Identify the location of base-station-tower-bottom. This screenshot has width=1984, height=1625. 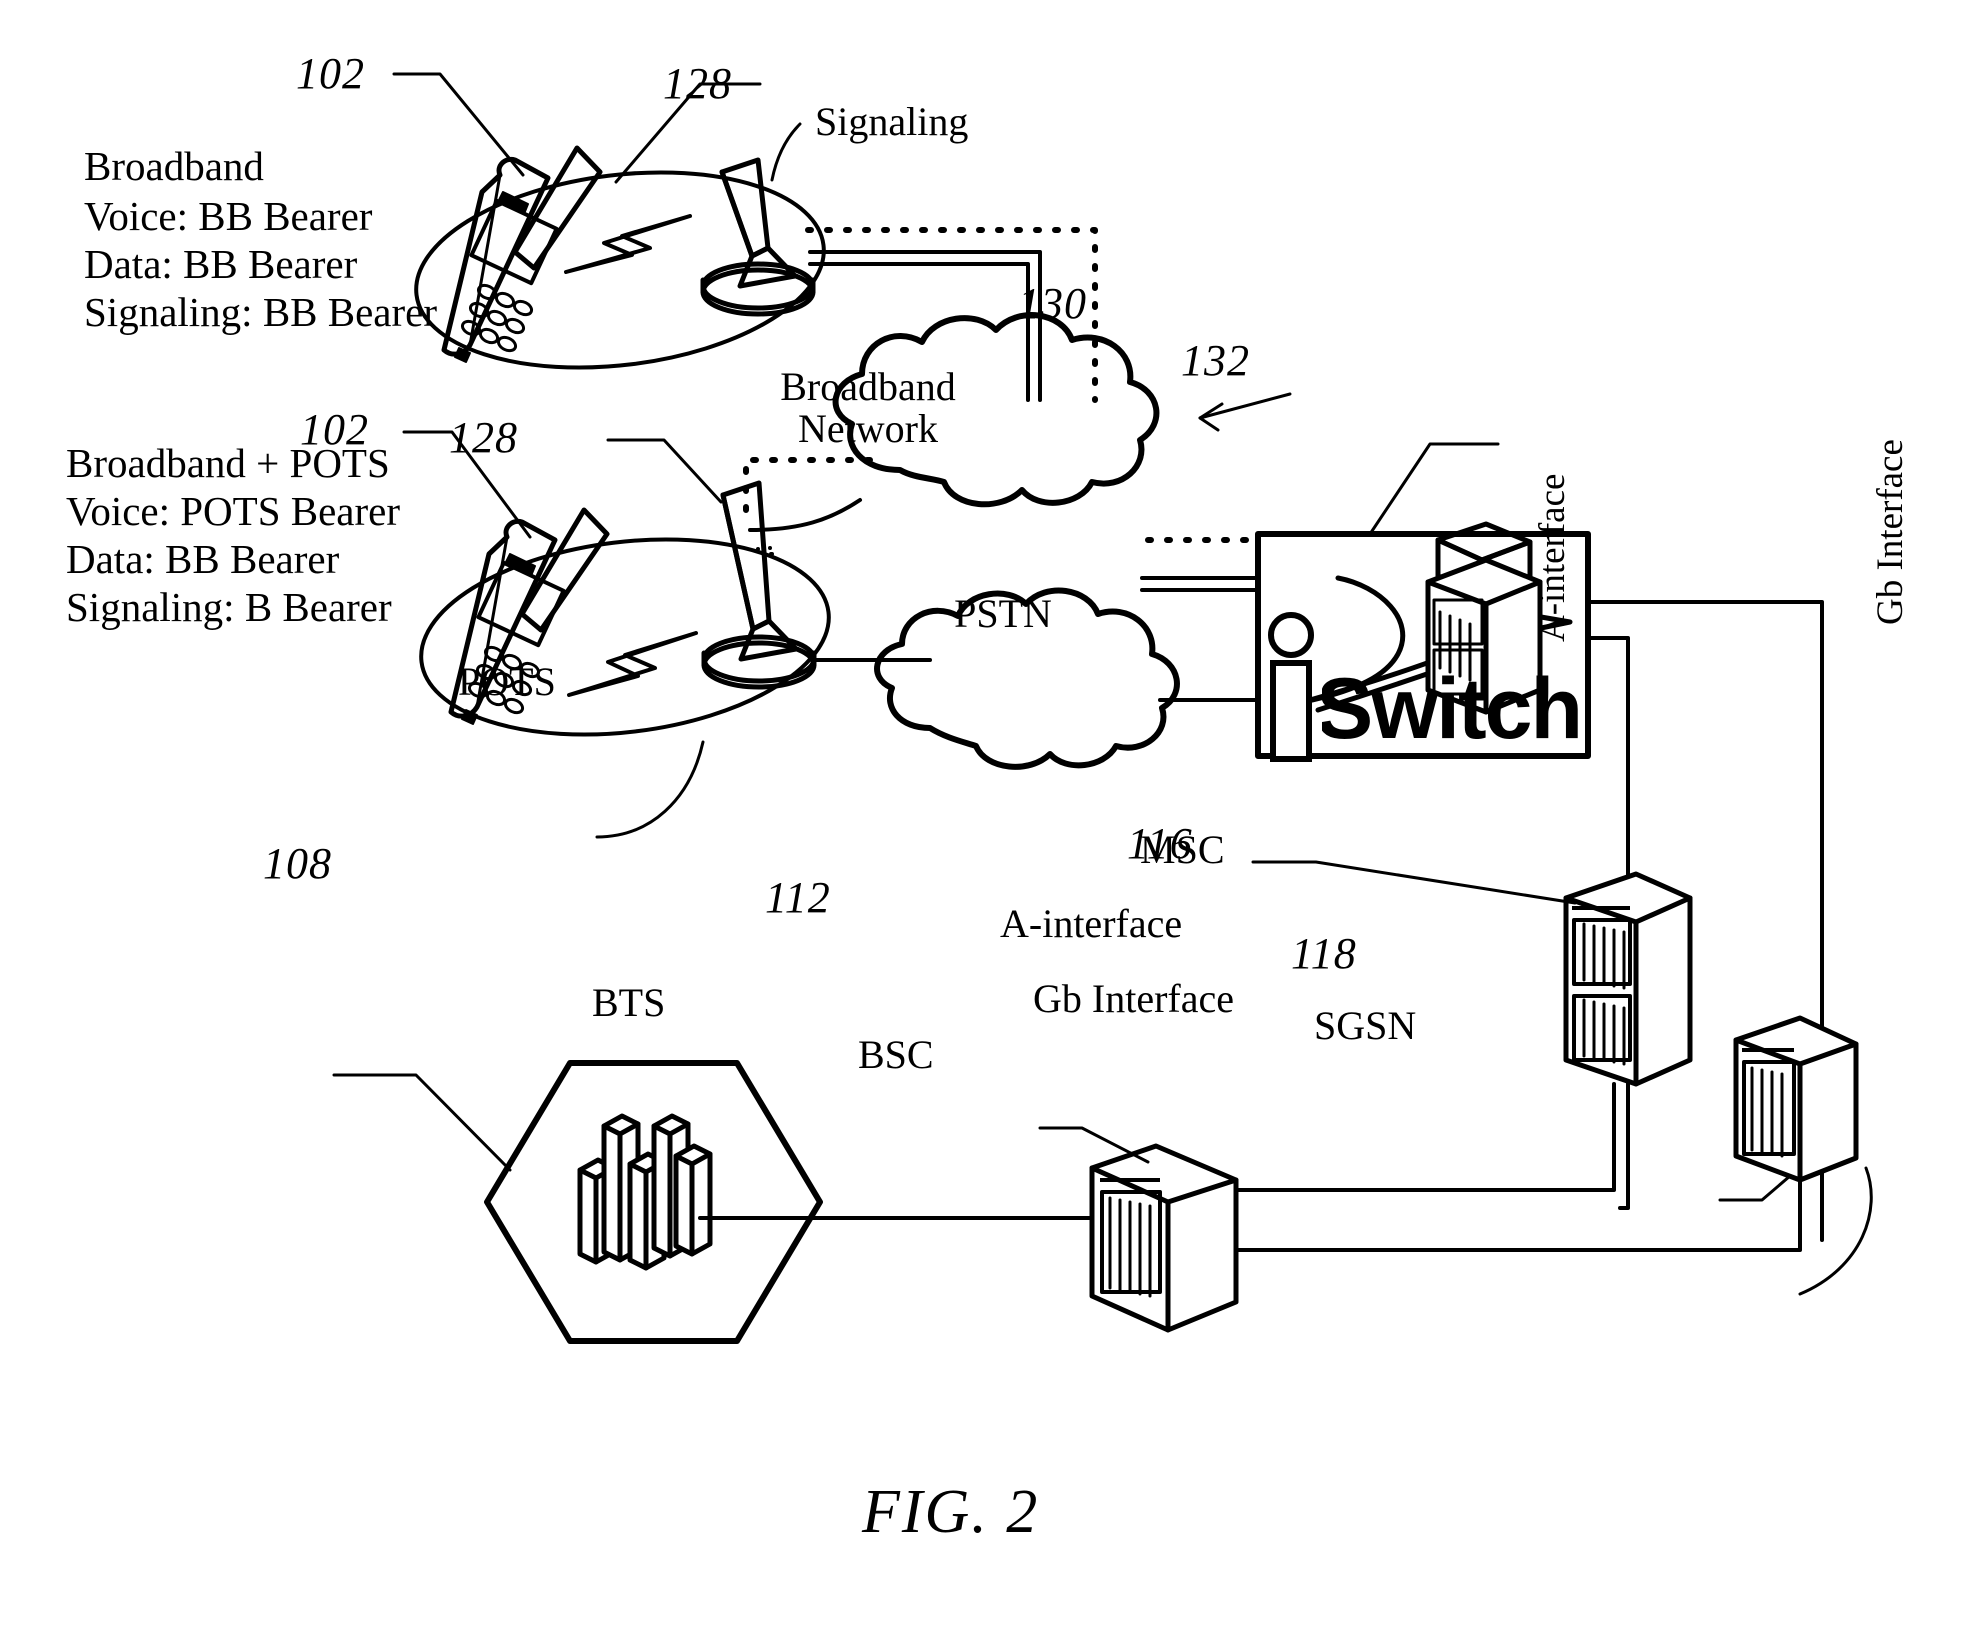
(759, 585).